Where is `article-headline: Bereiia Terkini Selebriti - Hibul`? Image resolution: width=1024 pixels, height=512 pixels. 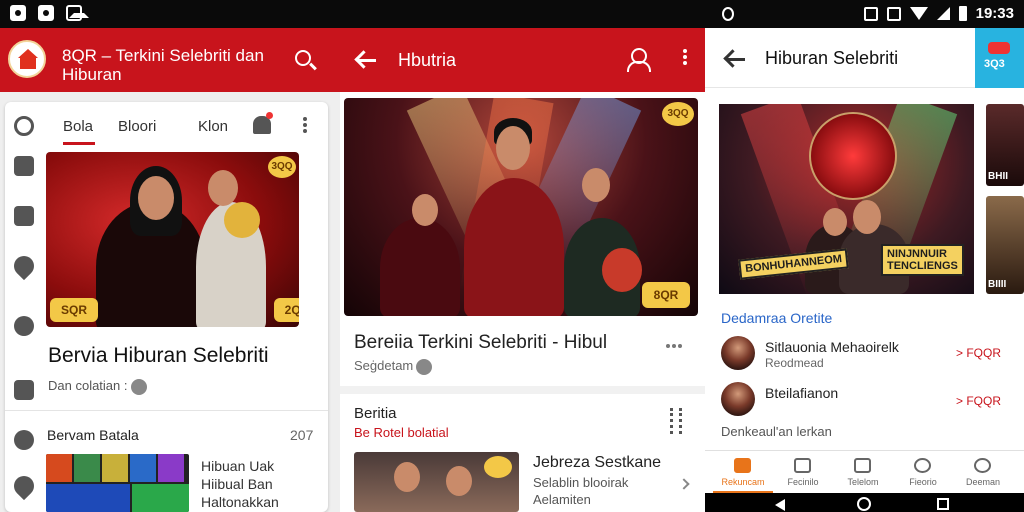 article-headline: Bereiia Terkini Selebriti - Hibul is located at coordinates (480, 343).